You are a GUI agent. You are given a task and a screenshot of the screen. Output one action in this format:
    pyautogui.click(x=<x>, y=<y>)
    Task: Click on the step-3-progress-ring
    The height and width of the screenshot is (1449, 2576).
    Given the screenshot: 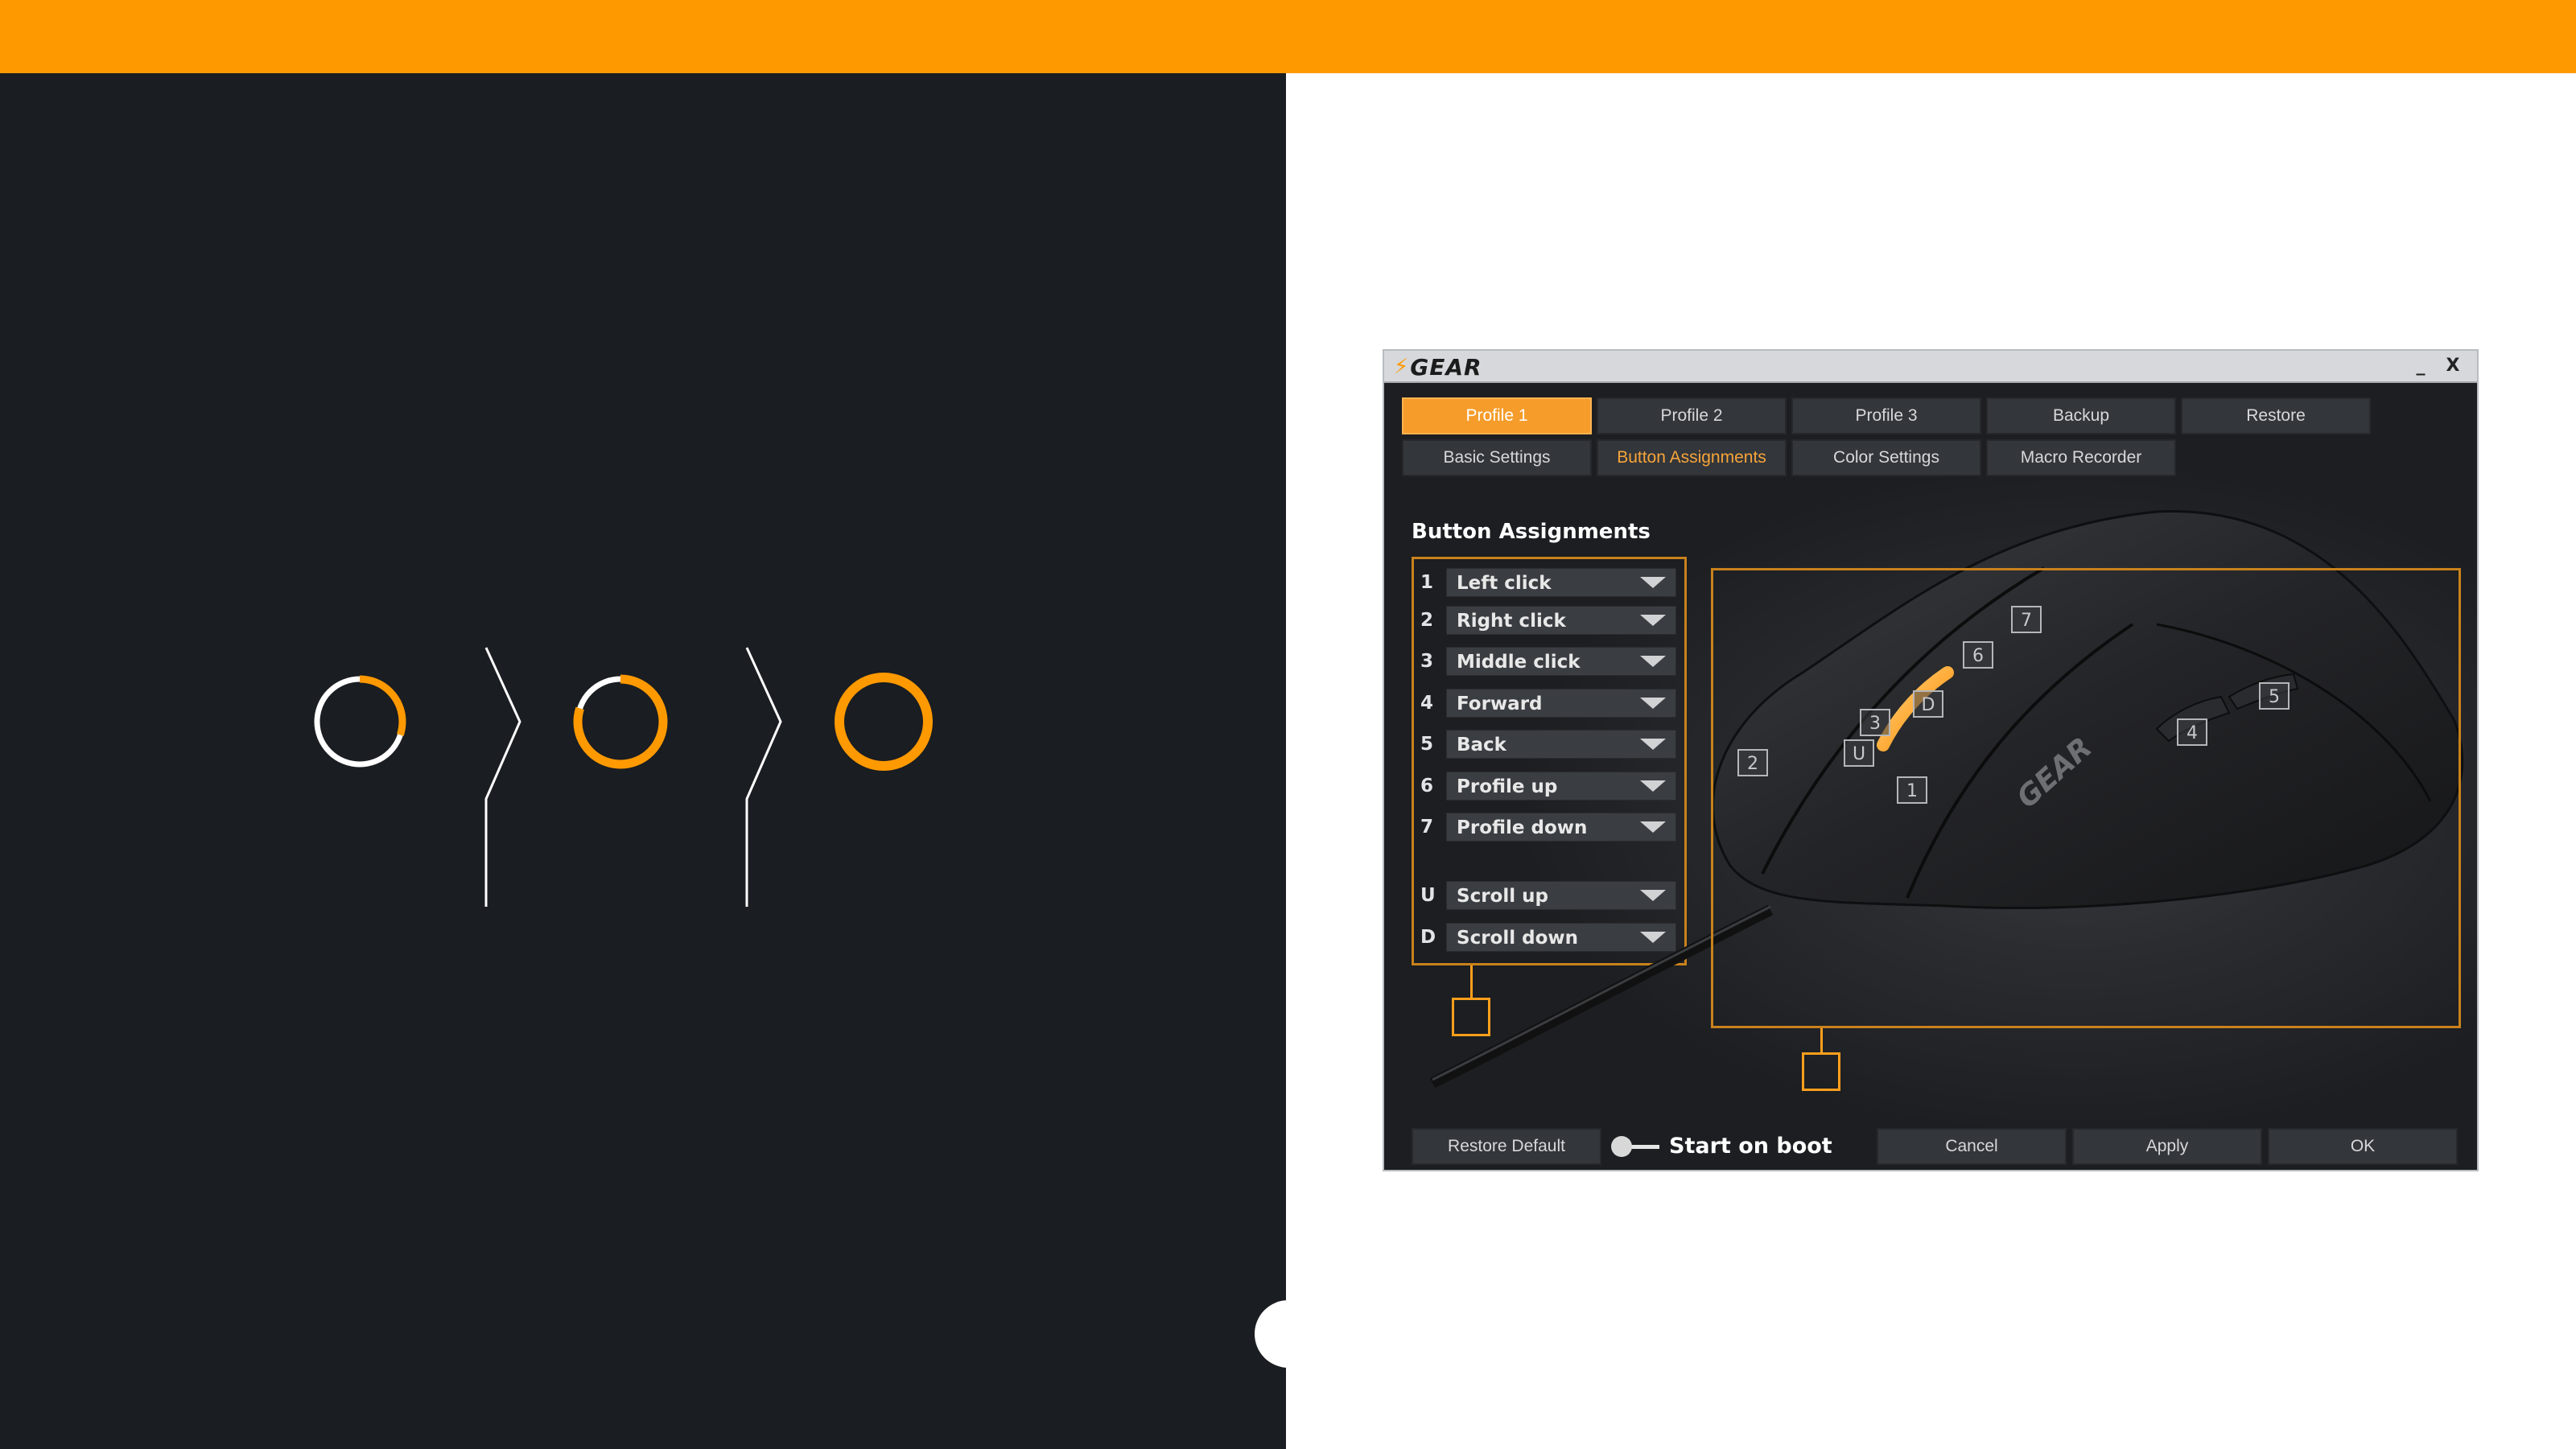 What is the action you would take?
    pyautogui.click(x=884, y=722)
    